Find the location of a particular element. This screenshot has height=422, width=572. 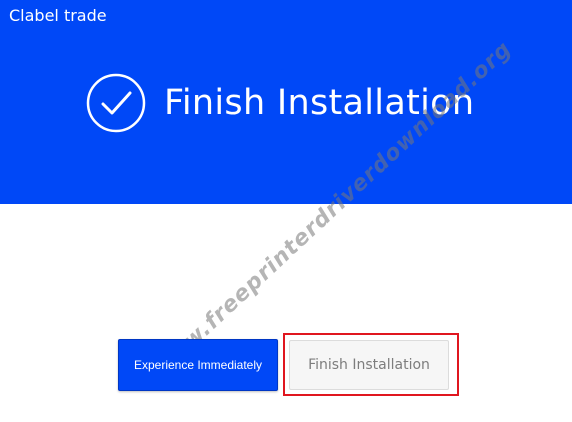

page-title: Finish Installation is located at coordinates (319, 103).